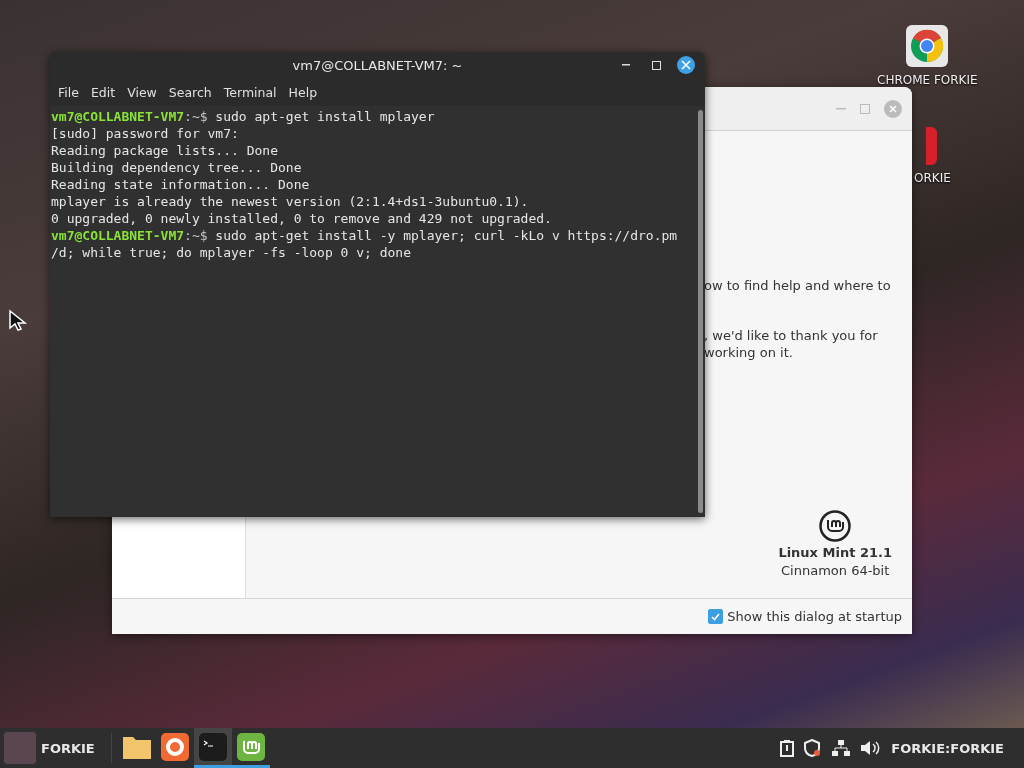 This screenshot has width=1024, height=768. What do you see at coordinates (791, 335) in the screenshot?
I see `welcome-text: , we'd like to thank you for` at bounding box center [791, 335].